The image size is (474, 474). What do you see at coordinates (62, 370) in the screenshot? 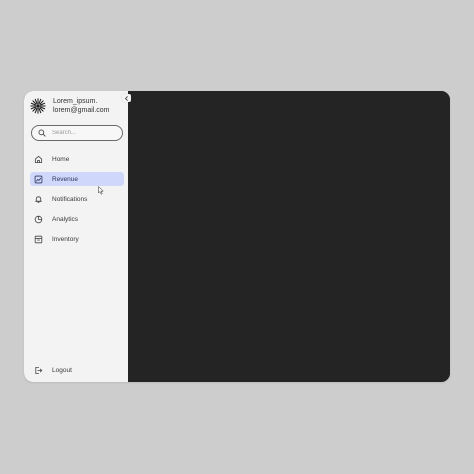
I see `logout-label: Logout` at bounding box center [62, 370].